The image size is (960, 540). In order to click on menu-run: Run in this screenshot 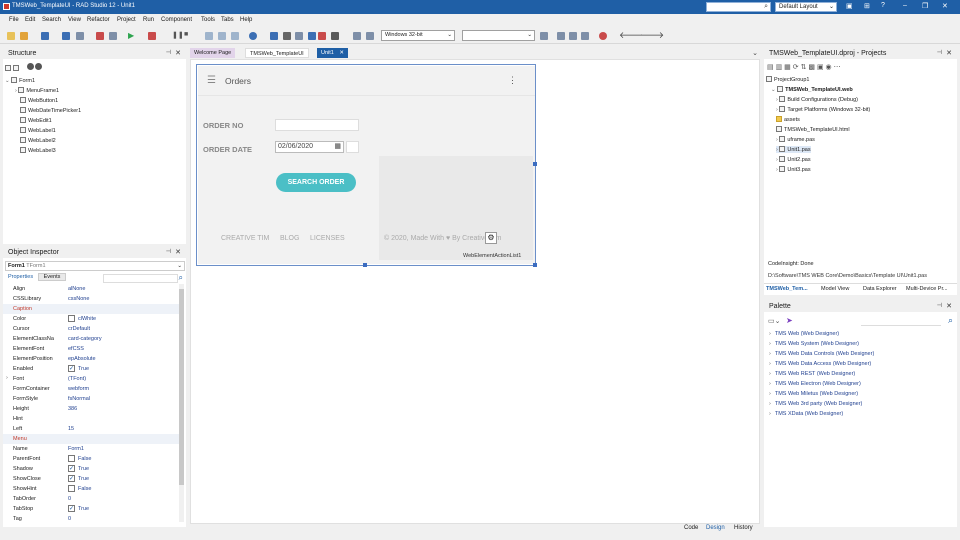, I will do `click(148, 20)`.